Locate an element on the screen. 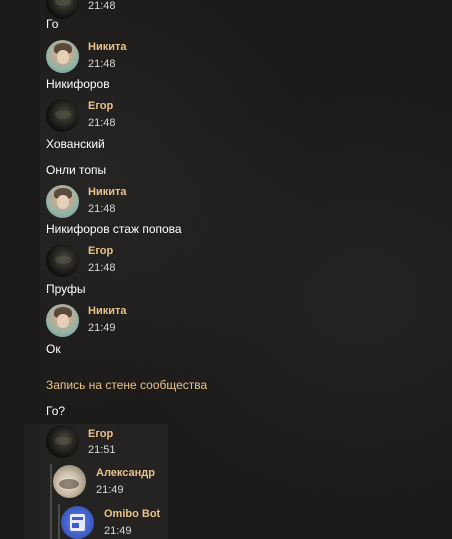  message-text: Никифоров стаж попова is located at coordinates (114, 229).